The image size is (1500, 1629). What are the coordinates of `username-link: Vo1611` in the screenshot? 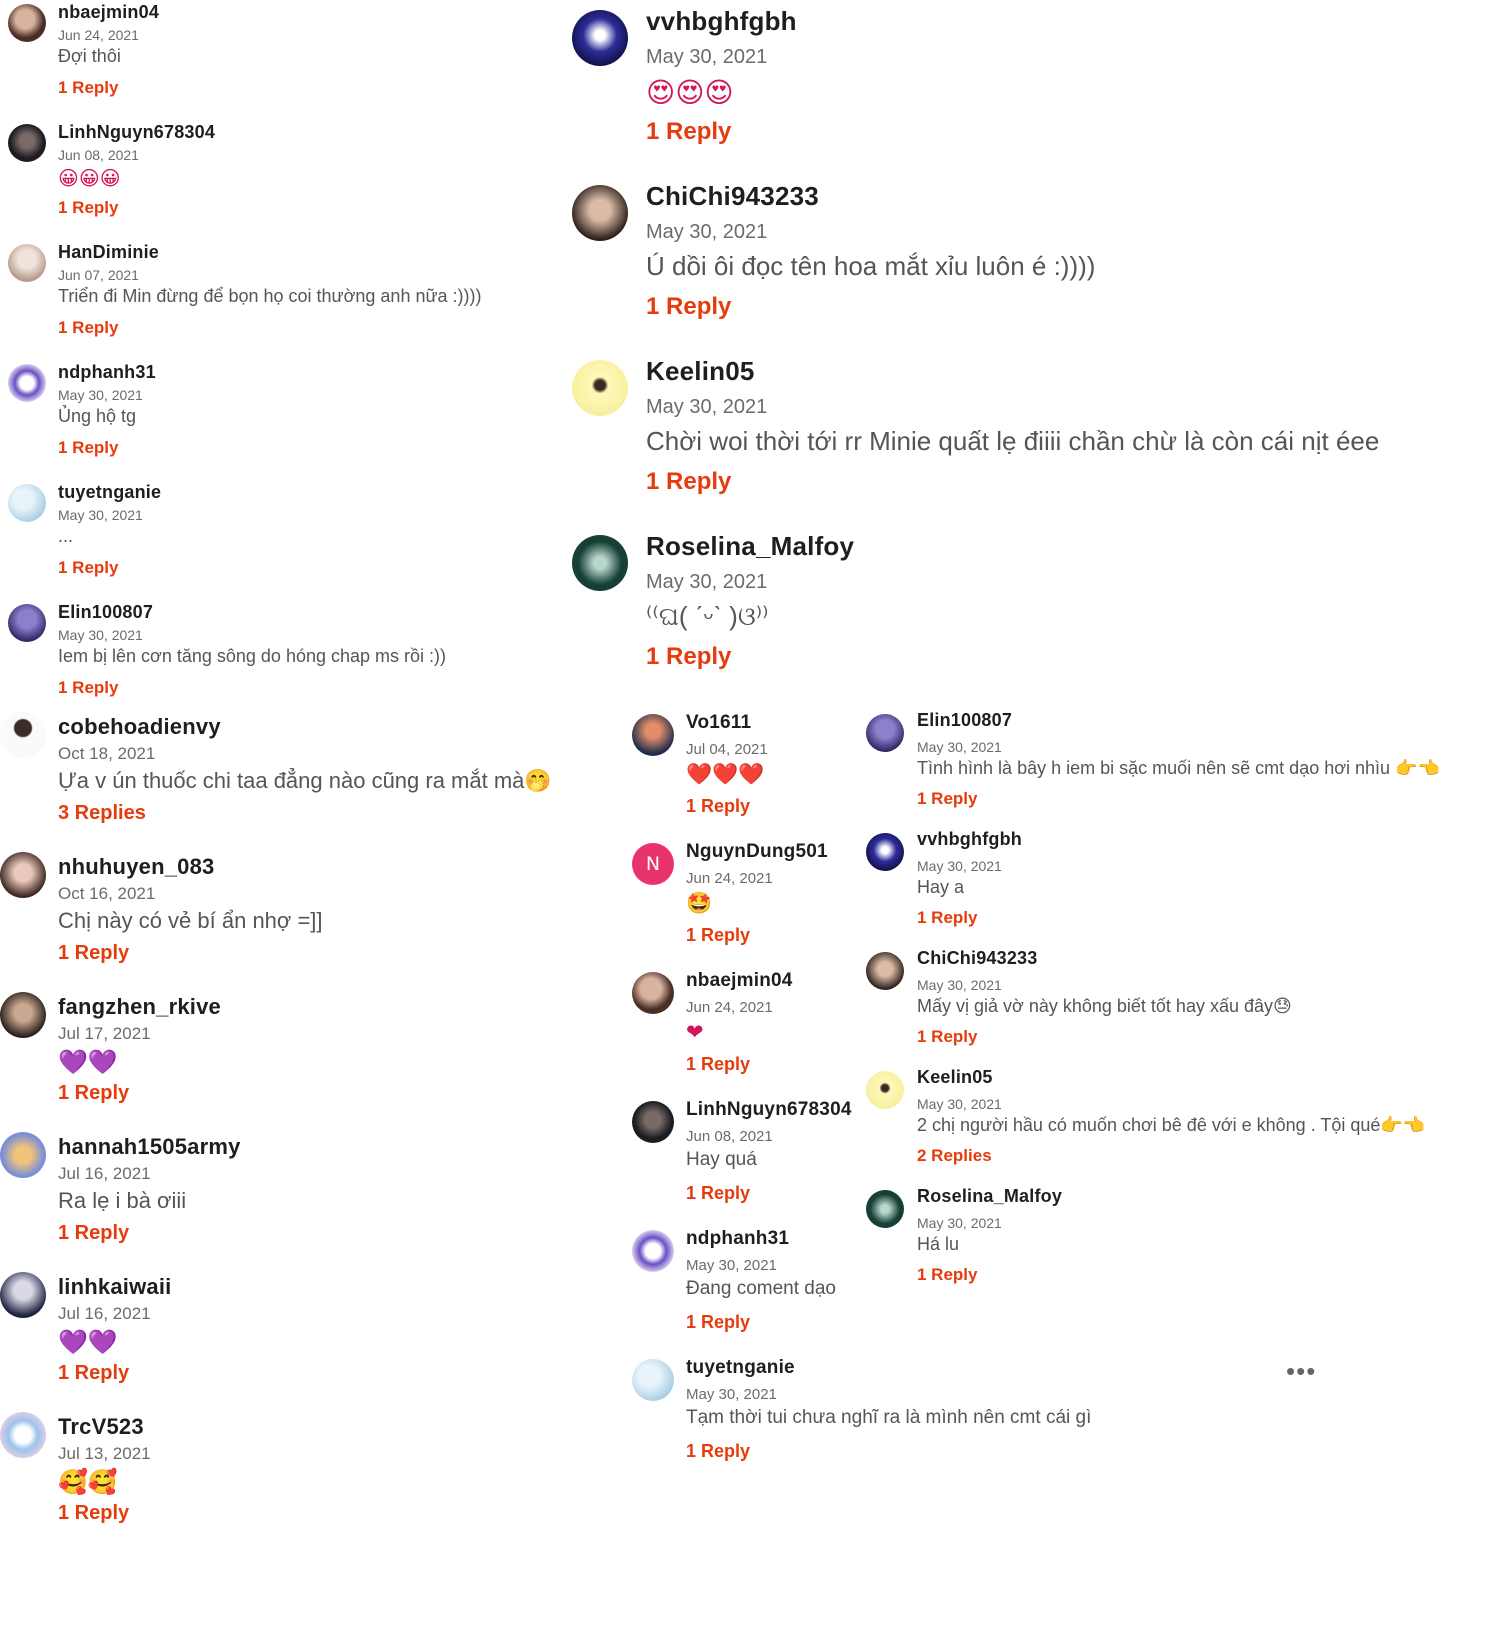 It's located at (718, 723).